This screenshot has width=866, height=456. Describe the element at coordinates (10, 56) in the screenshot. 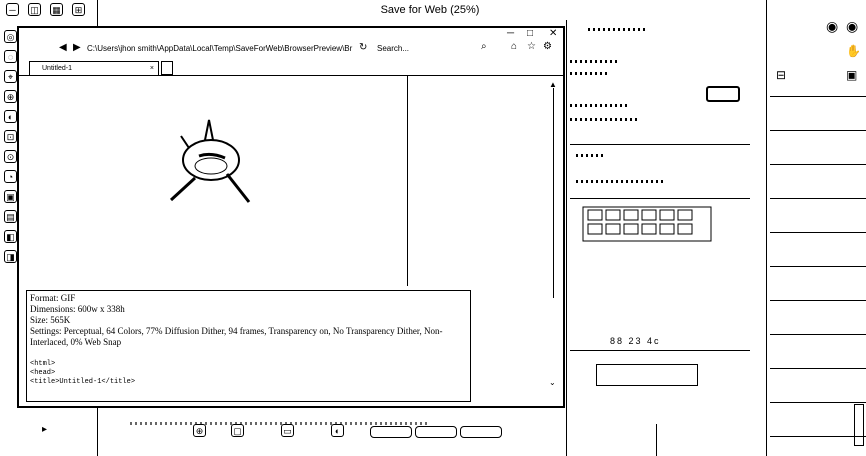

I see `toolbar-icon: ◌` at that location.